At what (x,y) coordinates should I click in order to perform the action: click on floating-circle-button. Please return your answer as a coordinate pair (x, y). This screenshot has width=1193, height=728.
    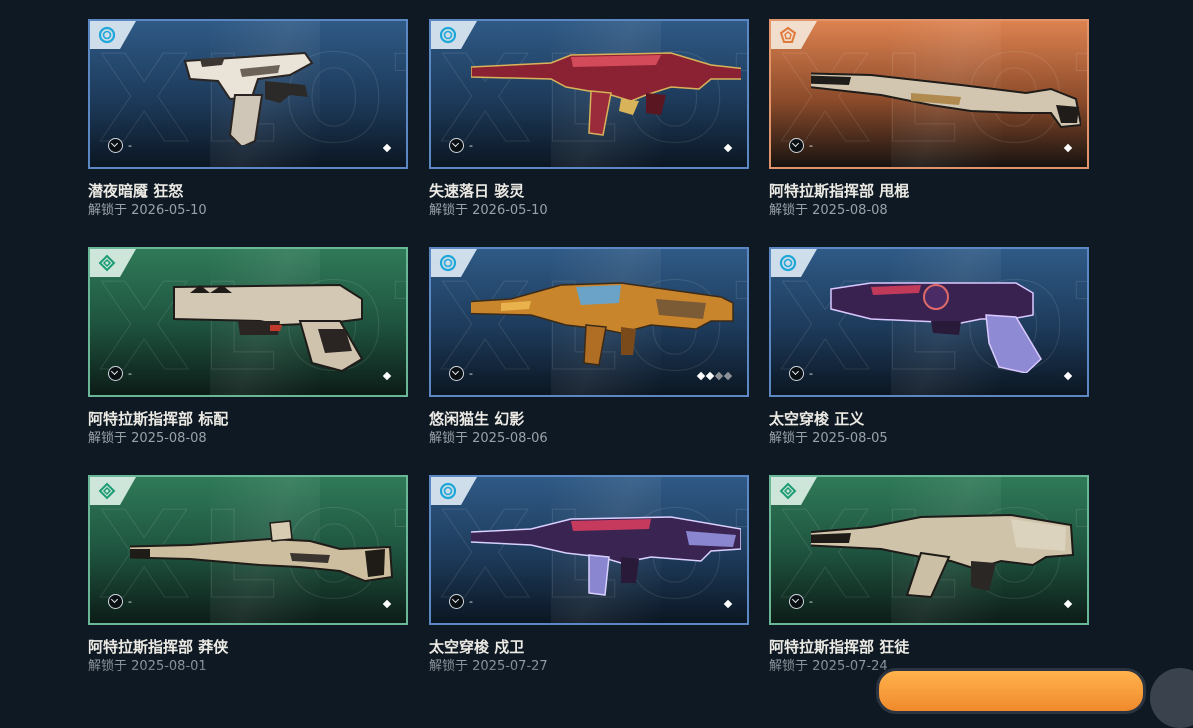
    Looking at the image, I should click on (1171, 698).